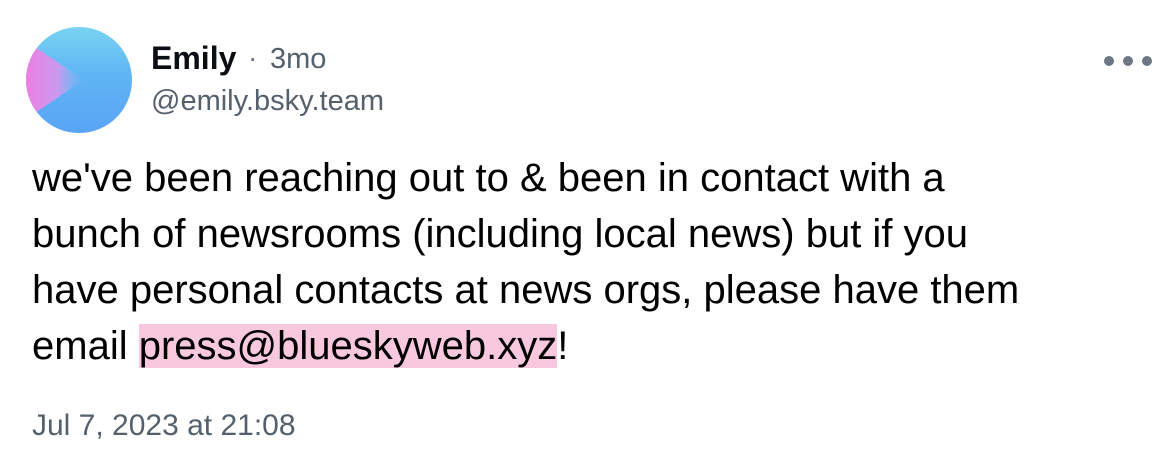 The width and height of the screenshot is (1176, 462). What do you see at coordinates (267, 101) in the screenshot?
I see `author-handle: @emily.bsky.team` at bounding box center [267, 101].